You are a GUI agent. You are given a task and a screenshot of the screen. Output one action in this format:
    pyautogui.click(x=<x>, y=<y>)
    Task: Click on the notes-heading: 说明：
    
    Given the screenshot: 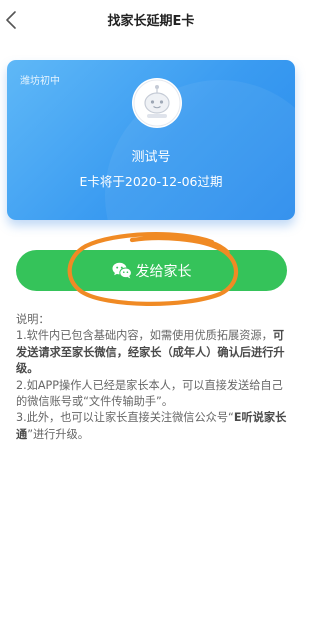 What is the action you would take?
    pyautogui.click(x=33, y=319)
    